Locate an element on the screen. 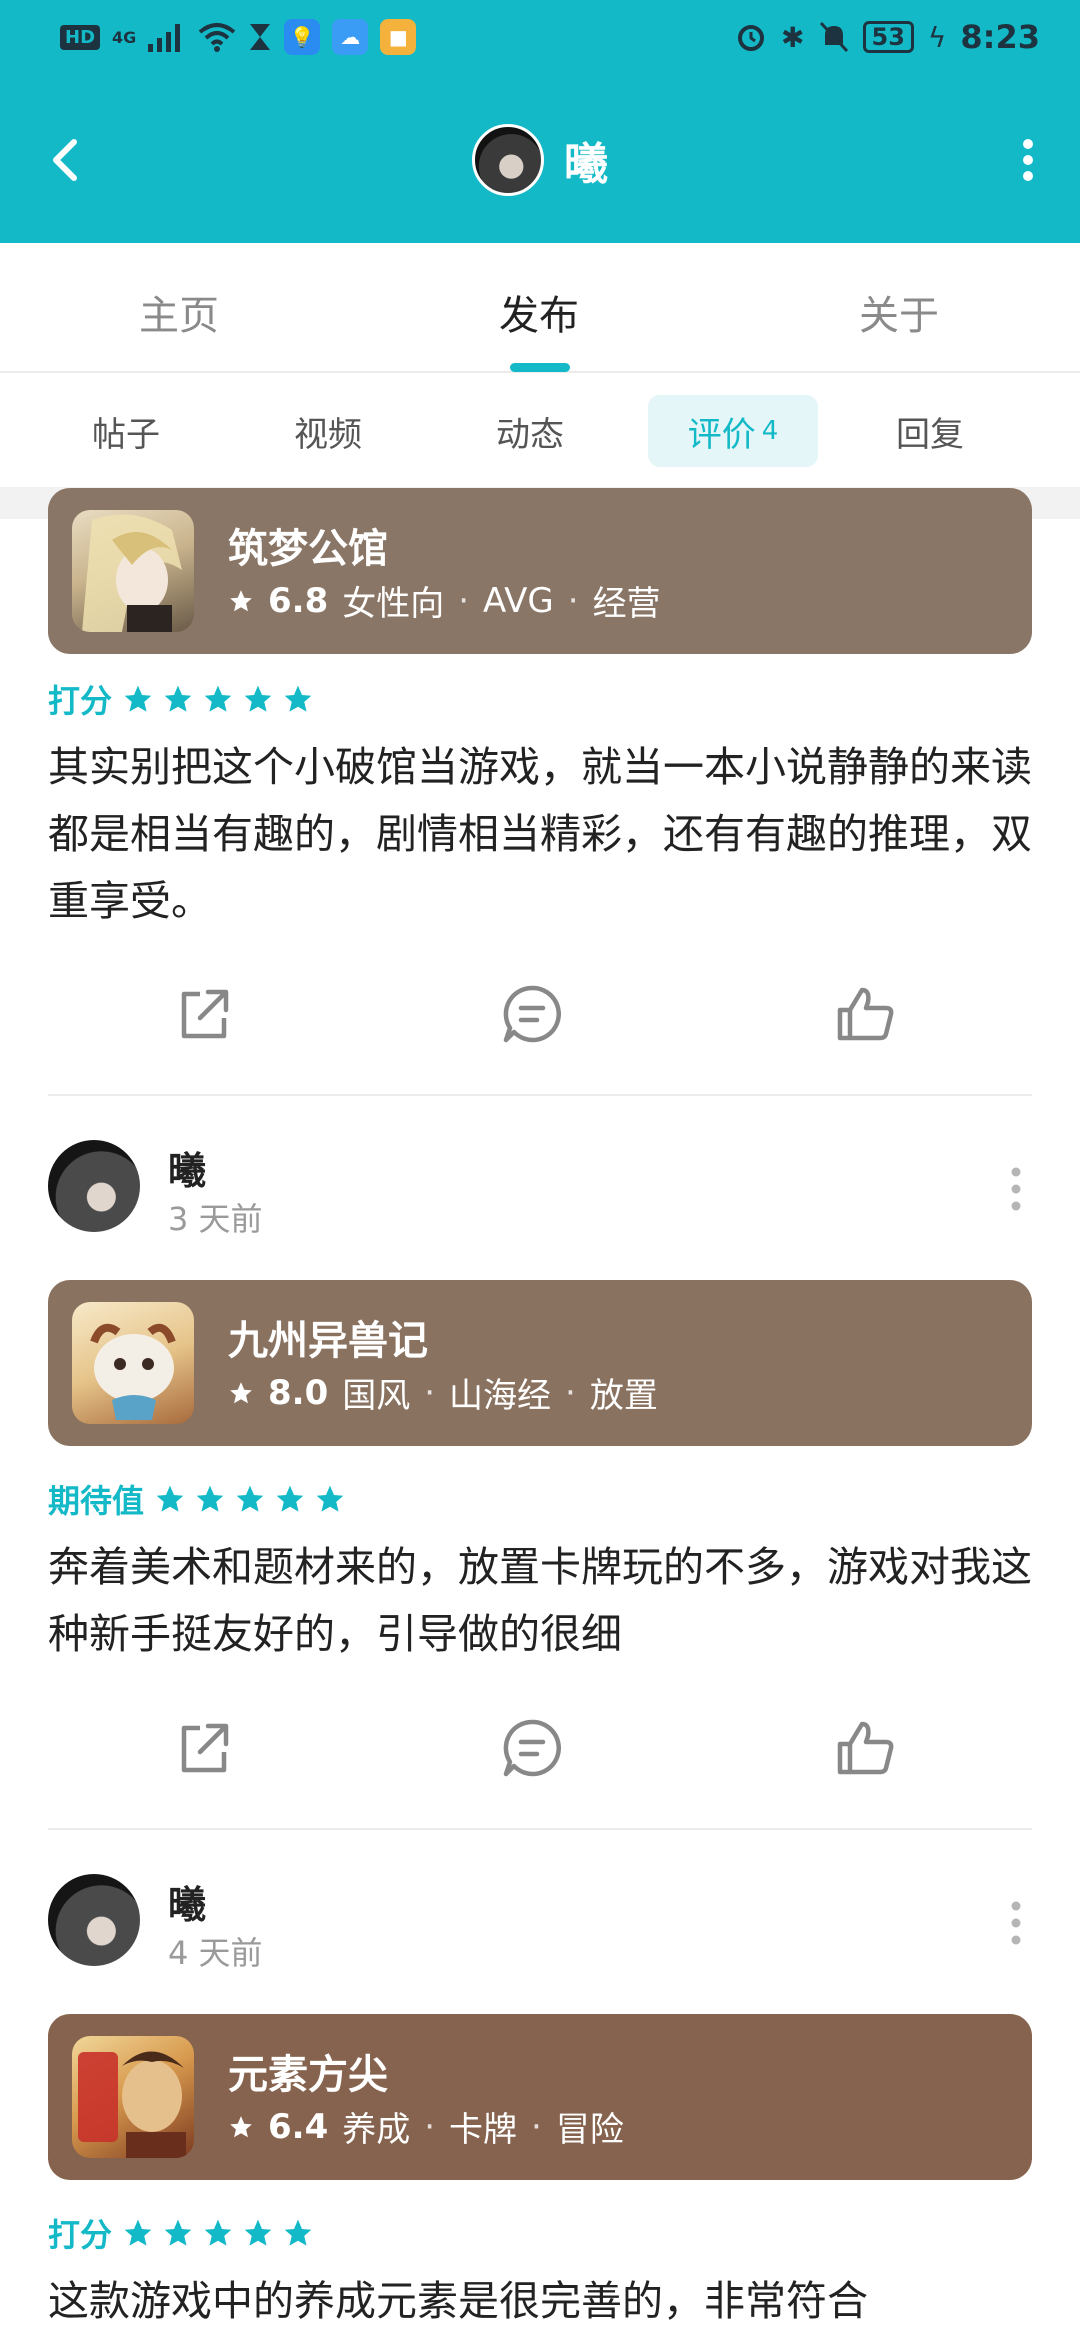 The image size is (1080, 2340). mute-bell-icon is located at coordinates (833, 37).